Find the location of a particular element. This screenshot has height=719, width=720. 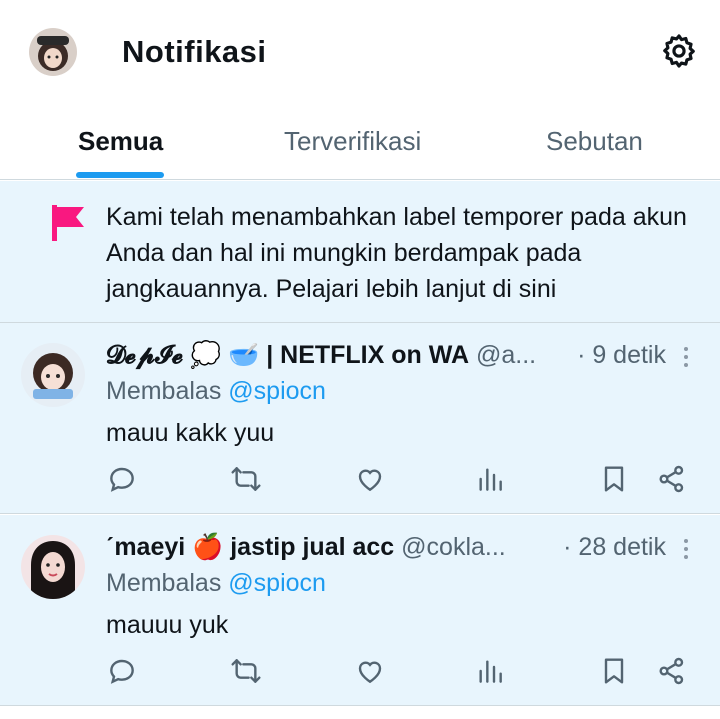

display-name: ˊmaeyi 🍎 jastip jual acc is located at coordinates (250, 547).